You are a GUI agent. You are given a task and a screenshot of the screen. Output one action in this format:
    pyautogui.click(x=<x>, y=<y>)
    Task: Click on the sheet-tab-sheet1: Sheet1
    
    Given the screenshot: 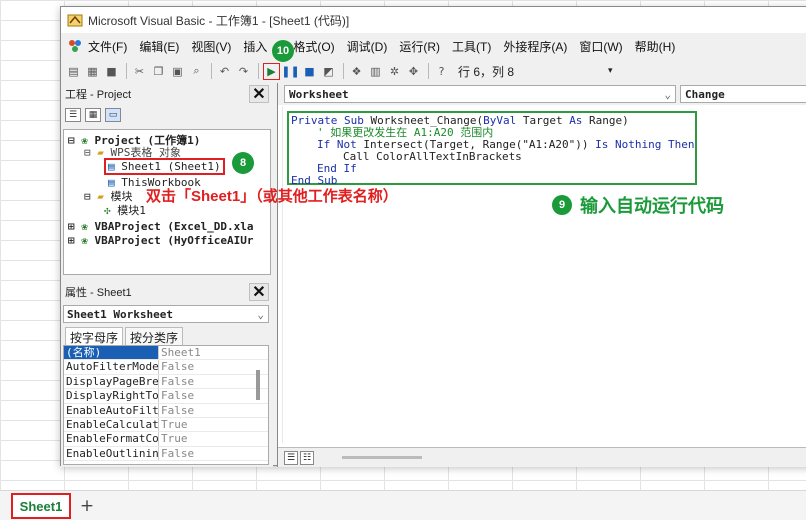 What is the action you would take?
    pyautogui.click(x=41, y=506)
    